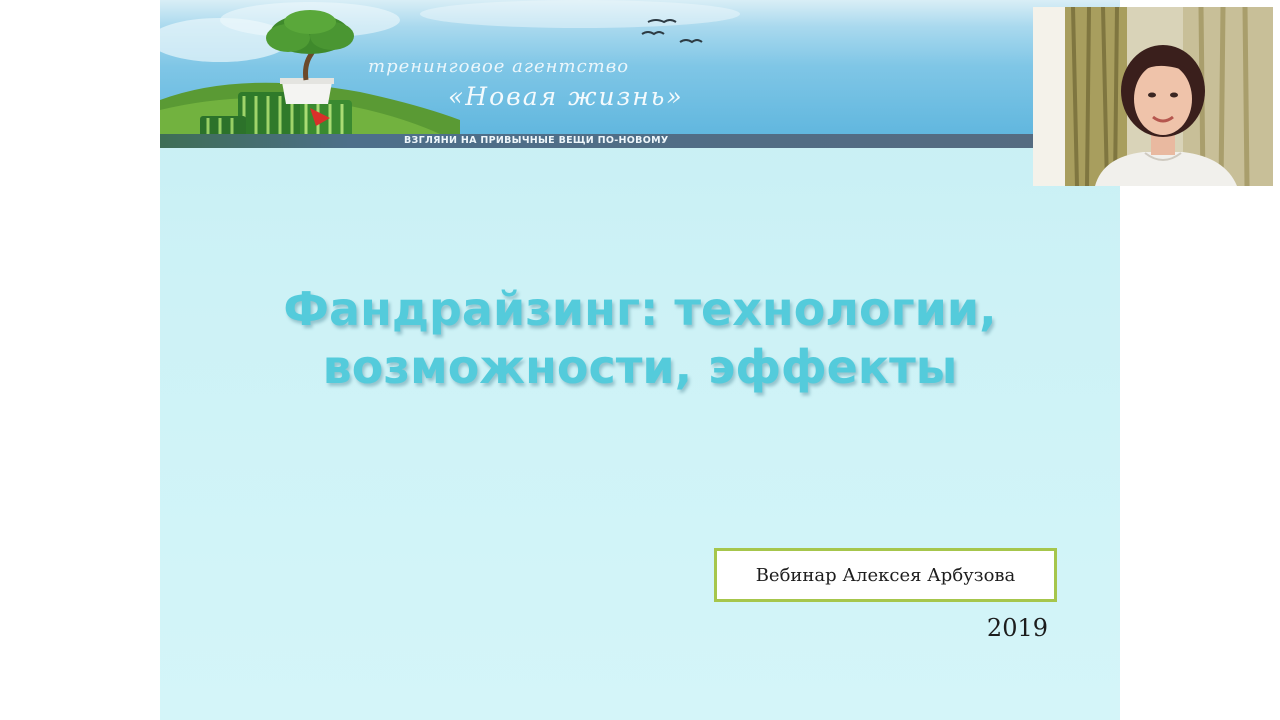  I want to click on webinar-author-text: Вебинар Алексея Арбузова, so click(885, 575).